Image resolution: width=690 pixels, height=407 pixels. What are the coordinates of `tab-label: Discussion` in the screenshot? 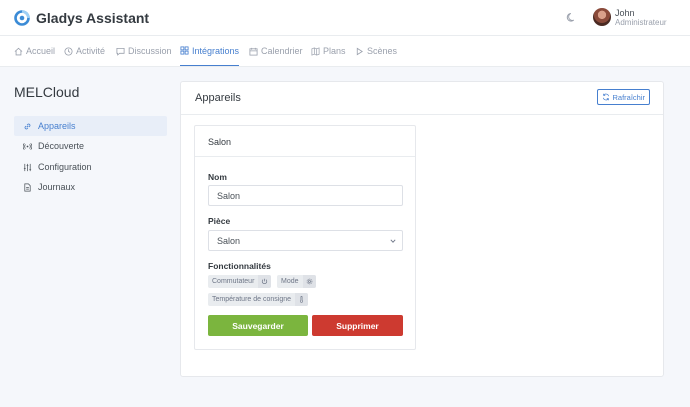 It's located at (150, 51).